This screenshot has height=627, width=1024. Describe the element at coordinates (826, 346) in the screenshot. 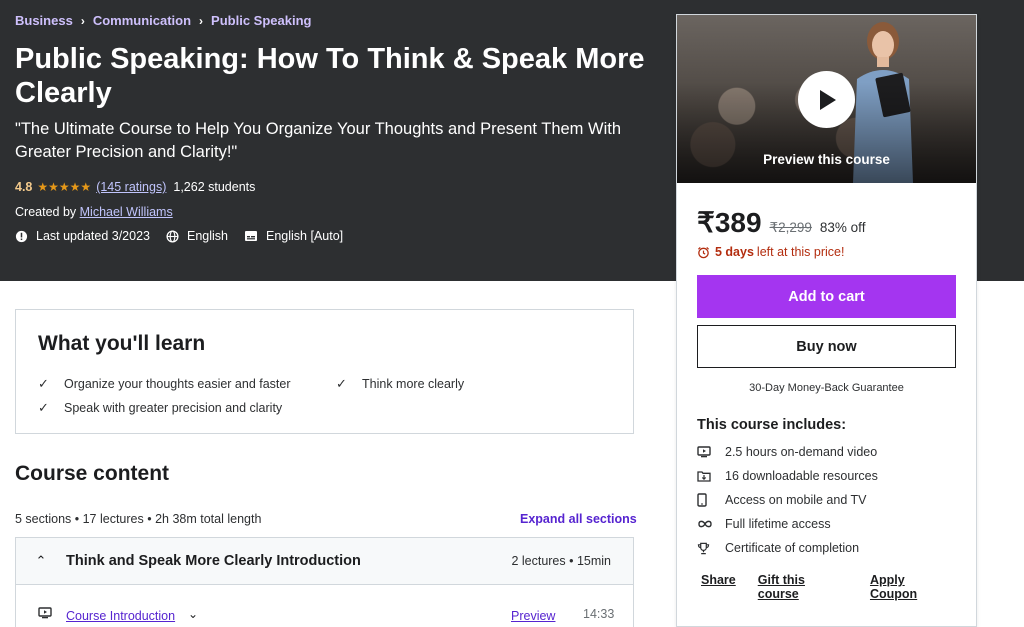

I see `buy-now-button: Buy now` at that location.